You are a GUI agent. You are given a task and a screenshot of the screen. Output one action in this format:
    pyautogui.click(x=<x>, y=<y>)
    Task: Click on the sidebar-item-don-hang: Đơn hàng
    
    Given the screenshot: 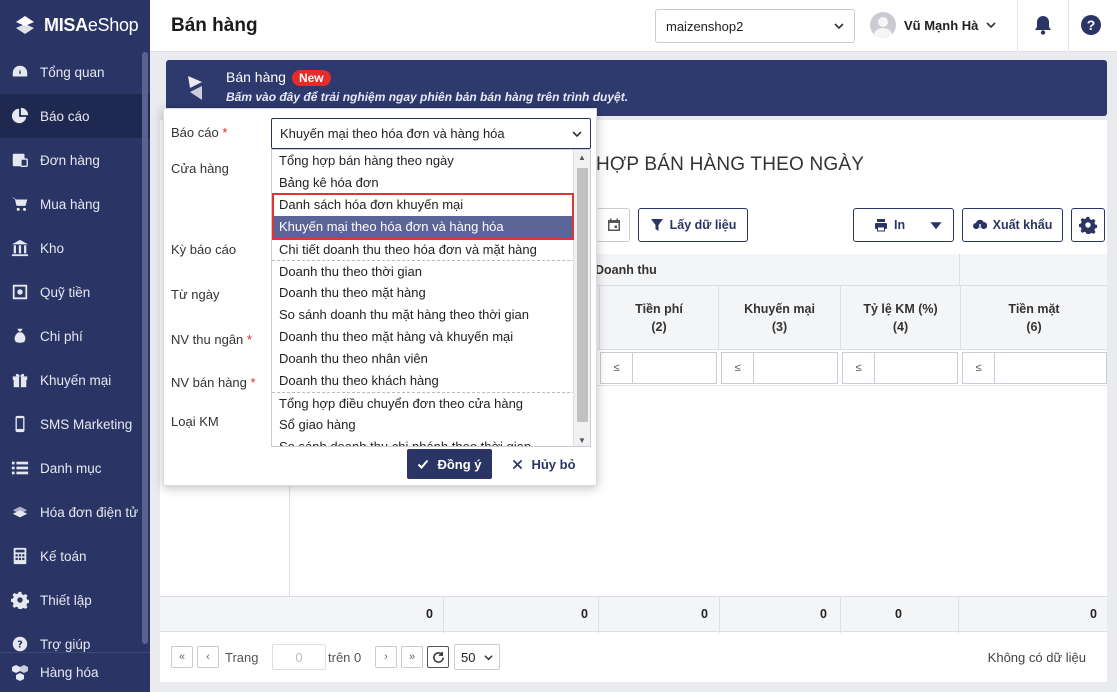 What is the action you would take?
    pyautogui.click(x=75, y=160)
    